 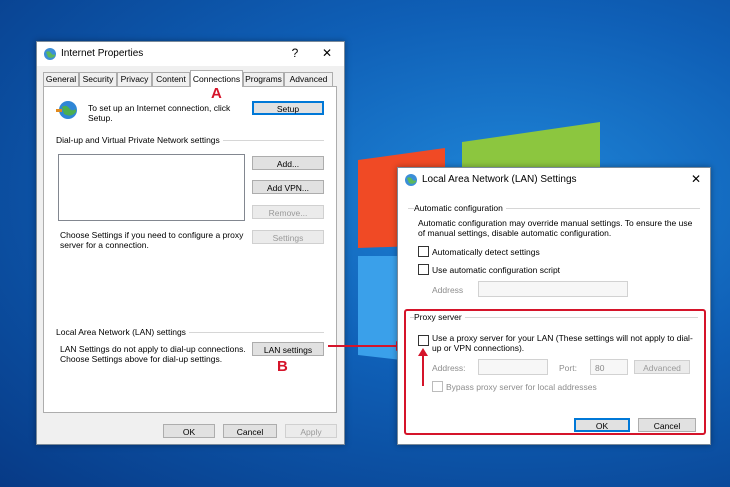 I want to click on dialog-title: Internet Properties, so click(x=102, y=53).